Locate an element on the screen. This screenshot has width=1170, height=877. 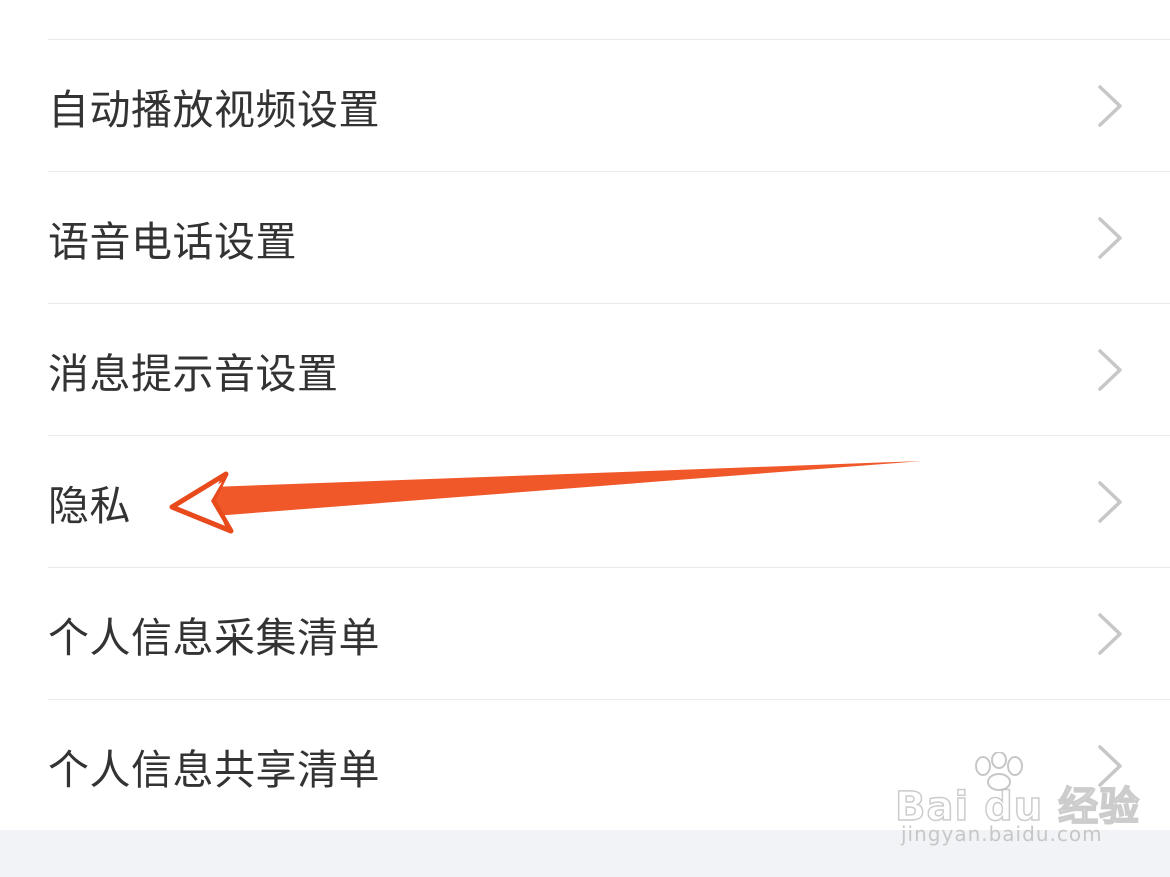
settings-item-label: 个人信息采集清单 is located at coordinates (214, 637).